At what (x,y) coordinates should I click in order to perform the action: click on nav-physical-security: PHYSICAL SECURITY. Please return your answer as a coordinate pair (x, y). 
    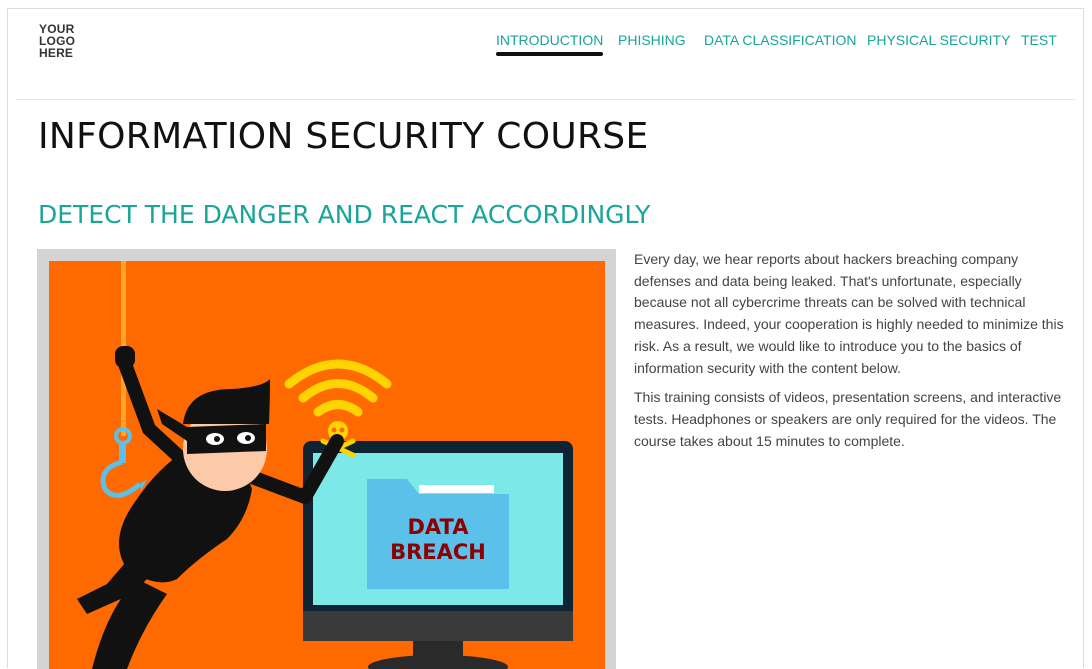
    Looking at the image, I should click on (938, 40).